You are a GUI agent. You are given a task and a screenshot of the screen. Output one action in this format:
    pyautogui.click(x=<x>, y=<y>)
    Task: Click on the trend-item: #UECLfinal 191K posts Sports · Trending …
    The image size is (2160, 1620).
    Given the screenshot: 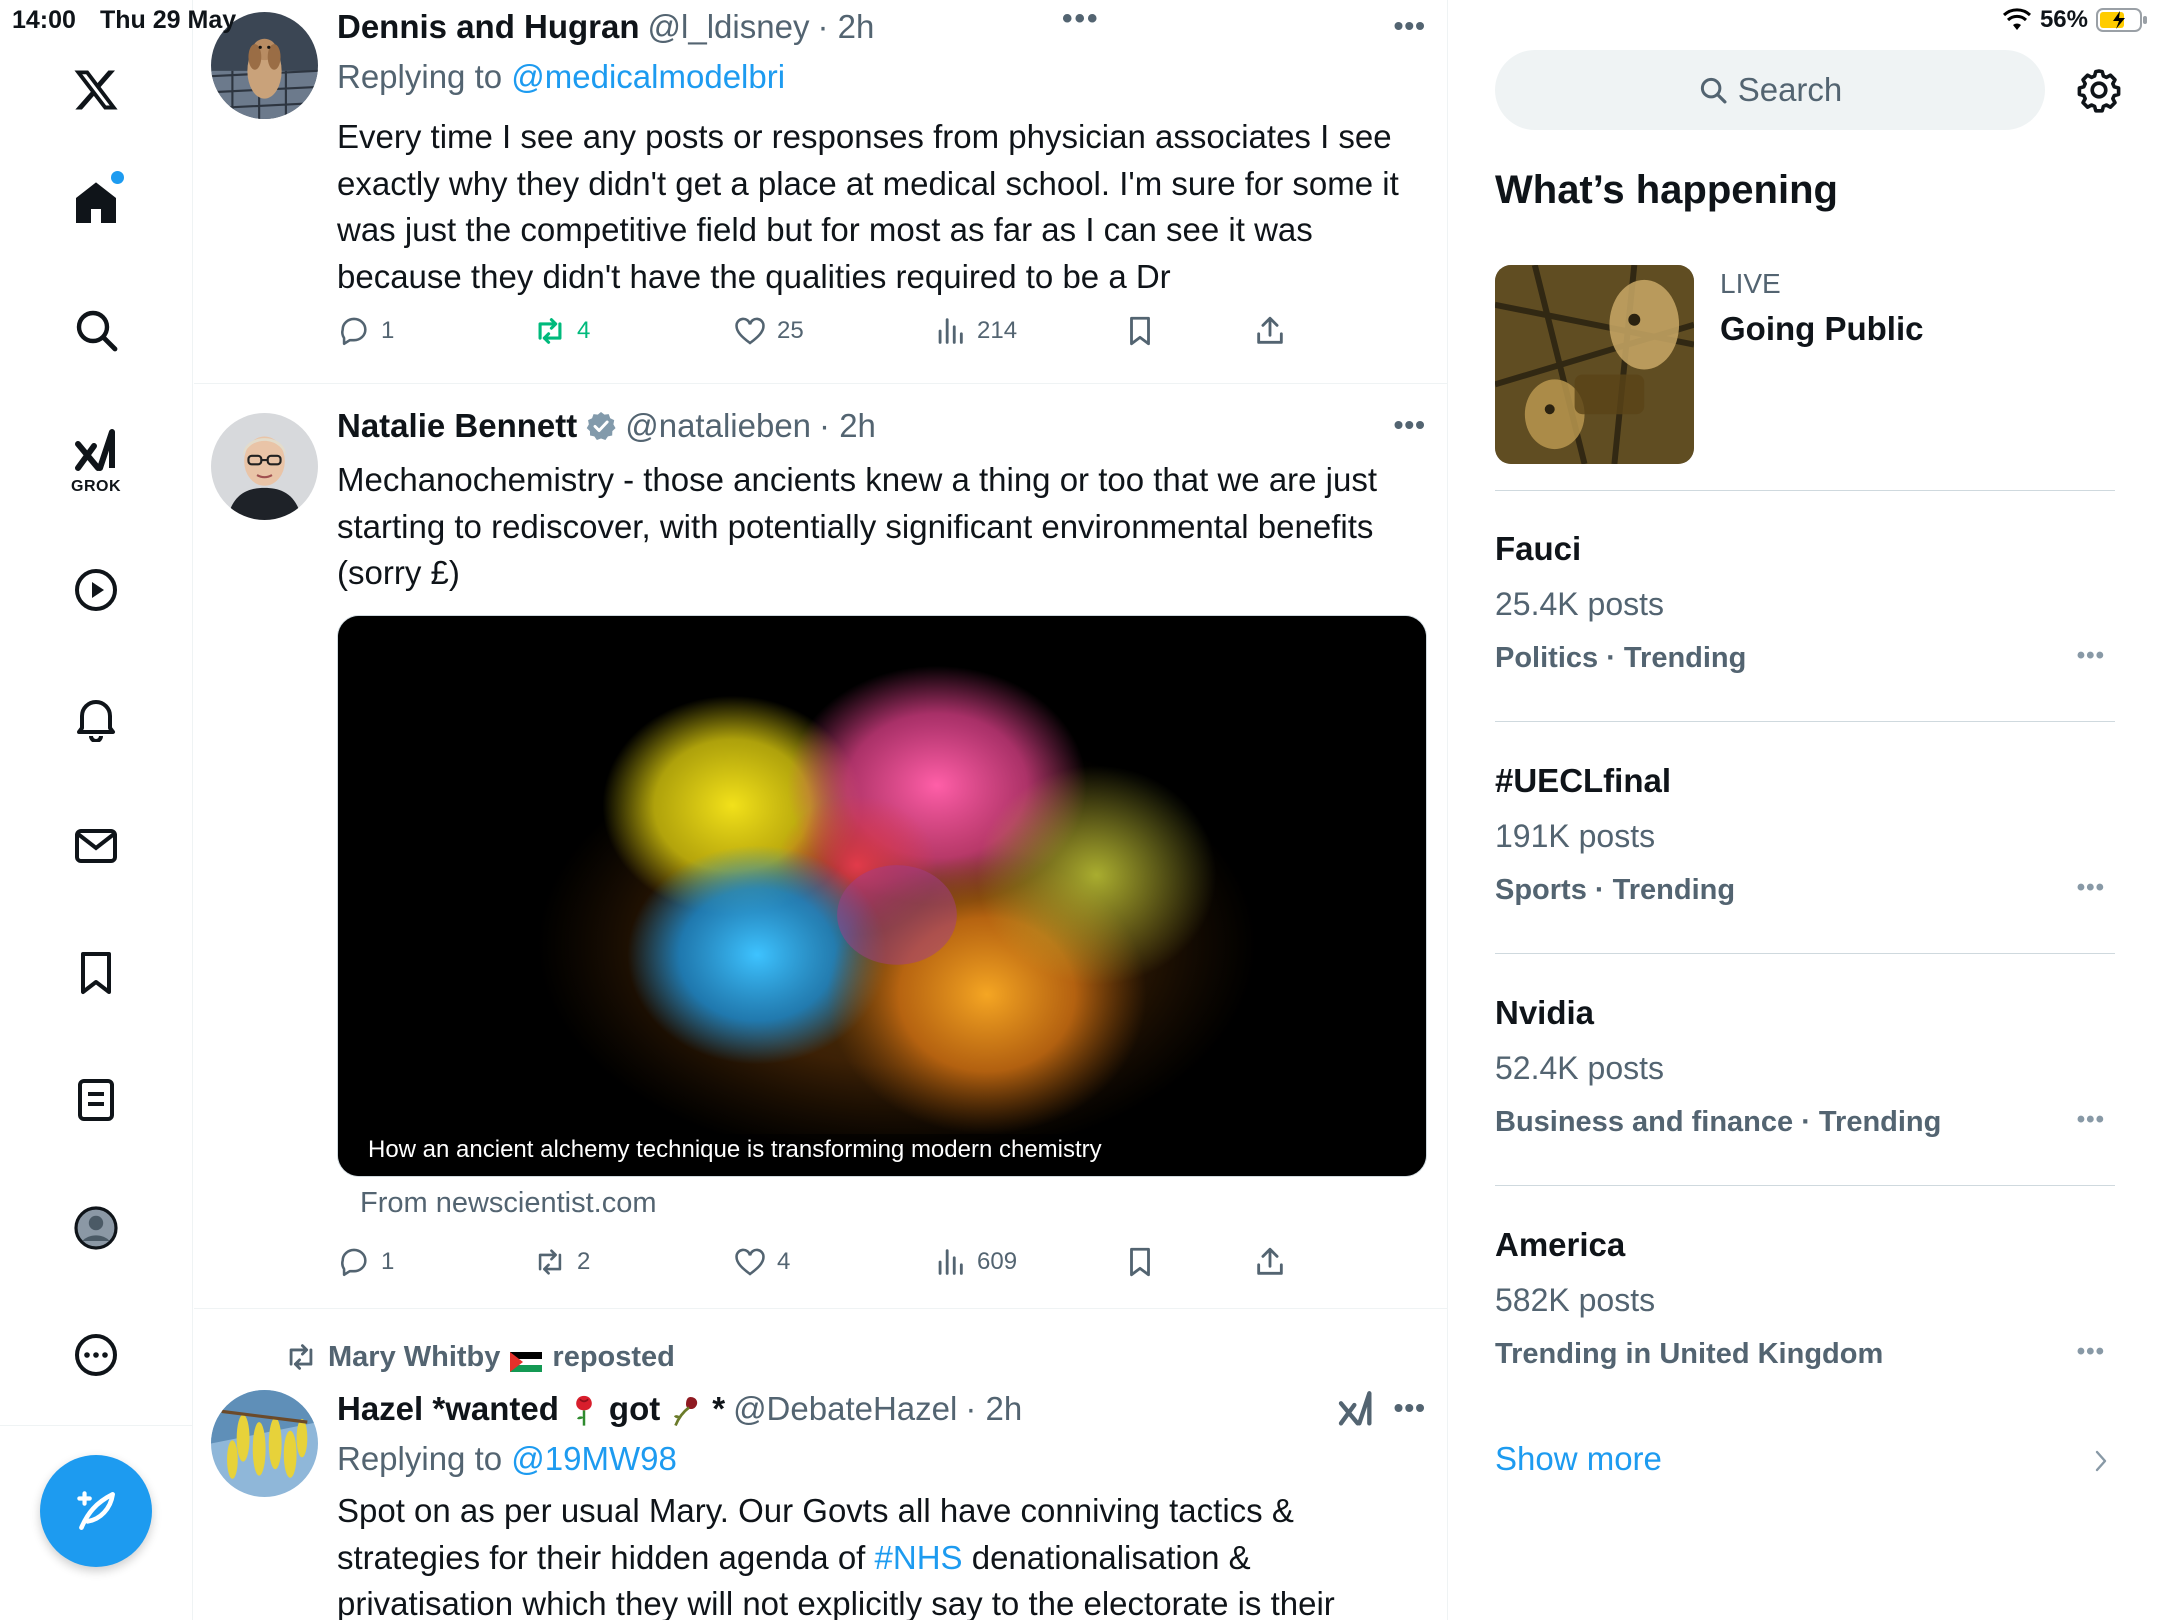 What is the action you would take?
    pyautogui.click(x=1805, y=834)
    